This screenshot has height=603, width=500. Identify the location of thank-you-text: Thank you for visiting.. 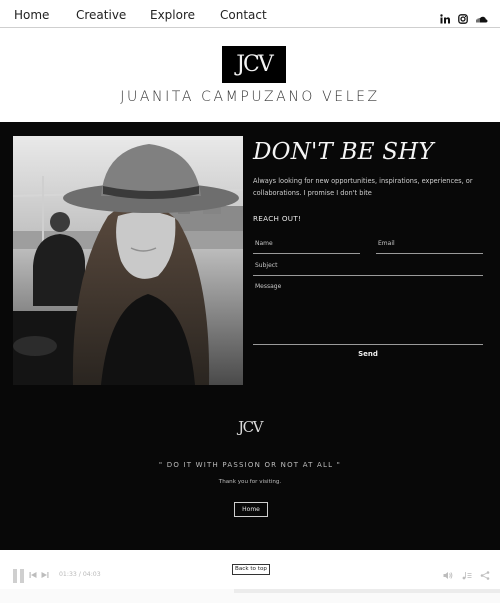
(250, 482).